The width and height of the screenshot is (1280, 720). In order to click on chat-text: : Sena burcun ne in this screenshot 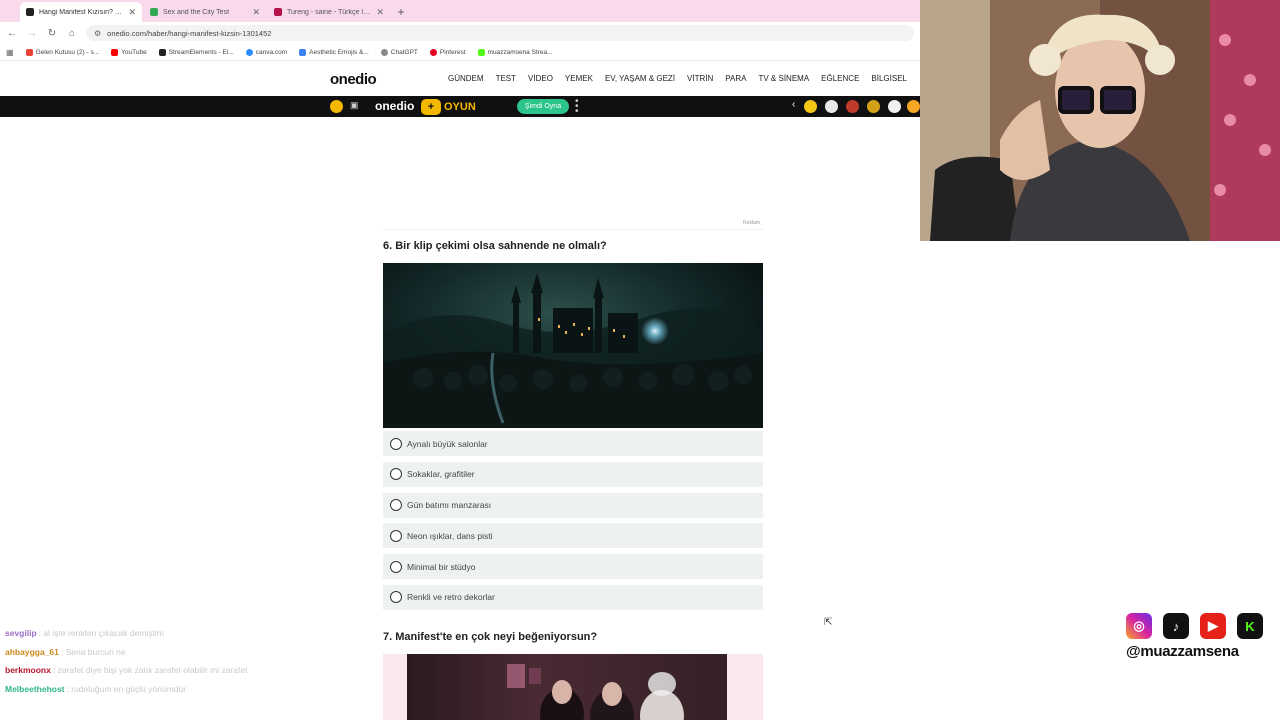, I will do `click(93, 651)`.